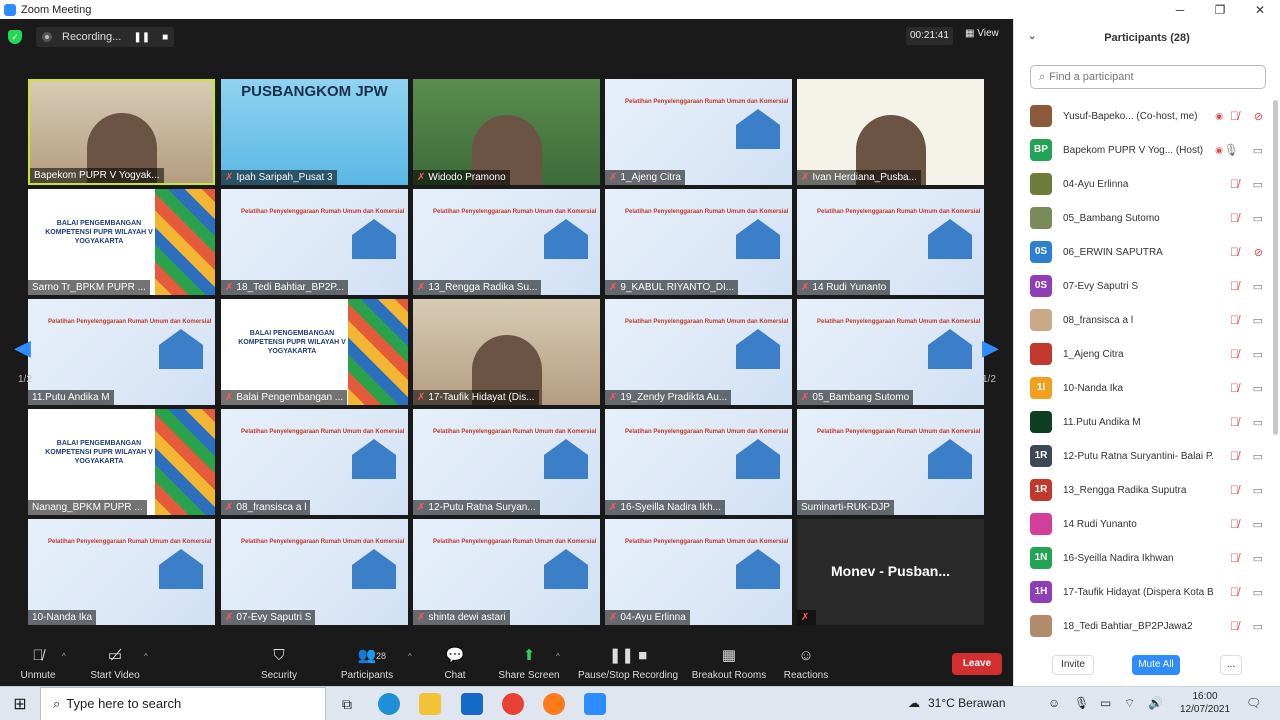  Describe the element at coordinates (1081, 703) in the screenshot. I see `microphone-tray-icon: 🎙` at that location.